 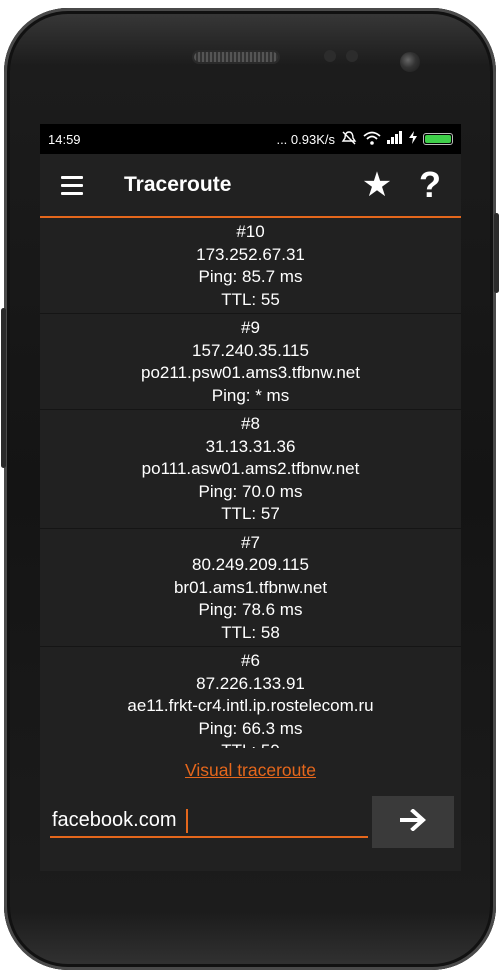 I want to click on visual-link-row: Visual traceroute, so click(x=250, y=770).